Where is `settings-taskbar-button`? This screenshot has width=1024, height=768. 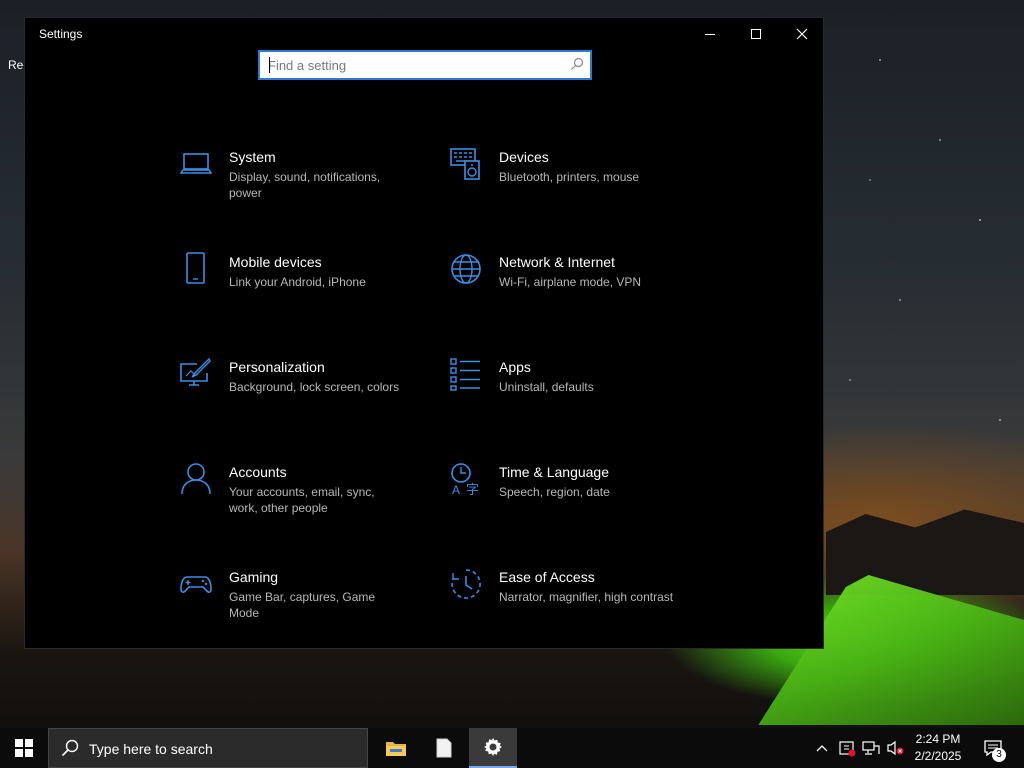
settings-taskbar-button is located at coordinates (493, 748).